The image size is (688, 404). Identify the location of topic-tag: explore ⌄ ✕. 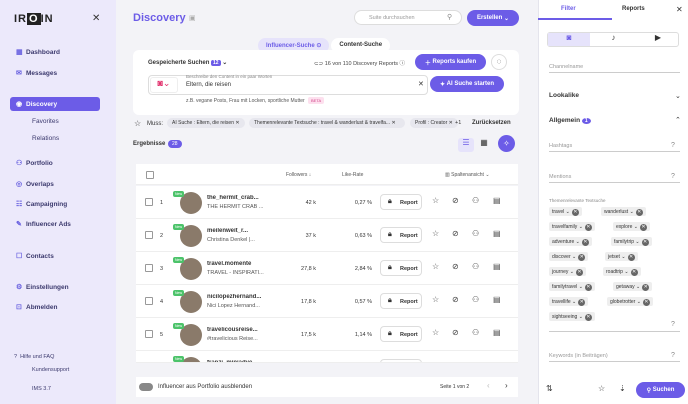
(631, 226).